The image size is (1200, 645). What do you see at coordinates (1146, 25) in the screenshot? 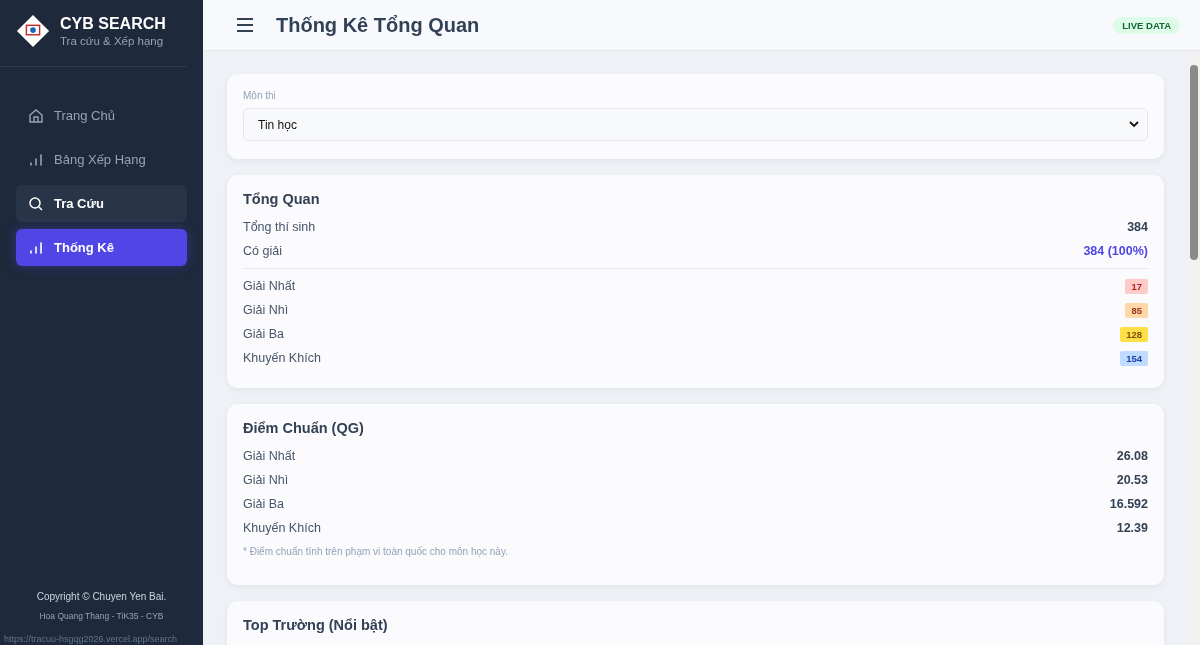
I see `live-badge: LIVE DATA` at bounding box center [1146, 25].